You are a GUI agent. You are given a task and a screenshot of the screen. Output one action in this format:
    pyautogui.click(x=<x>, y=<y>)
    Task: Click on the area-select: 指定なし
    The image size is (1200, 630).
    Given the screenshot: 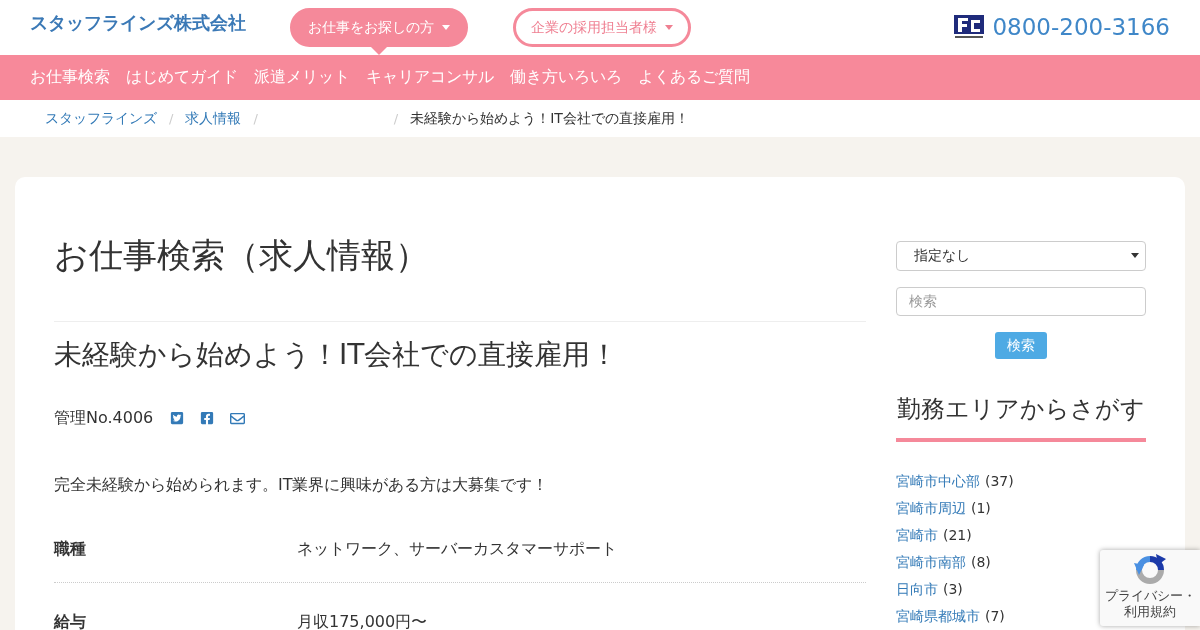 What is the action you would take?
    pyautogui.click(x=1021, y=256)
    